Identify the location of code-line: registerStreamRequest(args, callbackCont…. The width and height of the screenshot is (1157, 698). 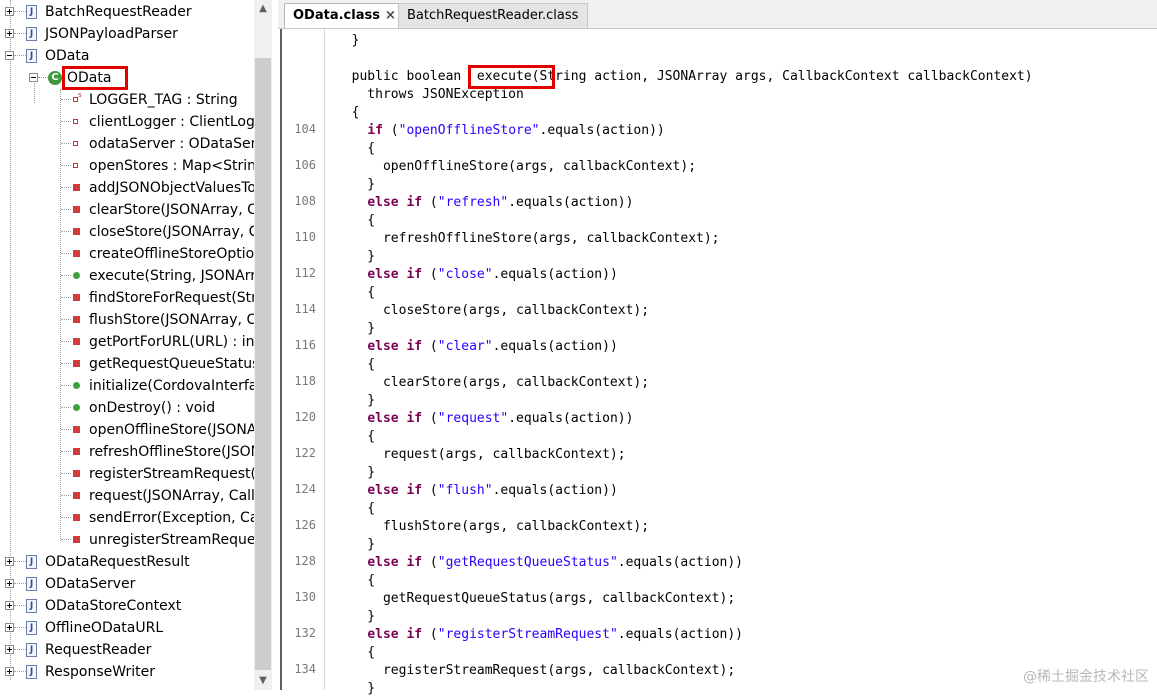
(535, 671).